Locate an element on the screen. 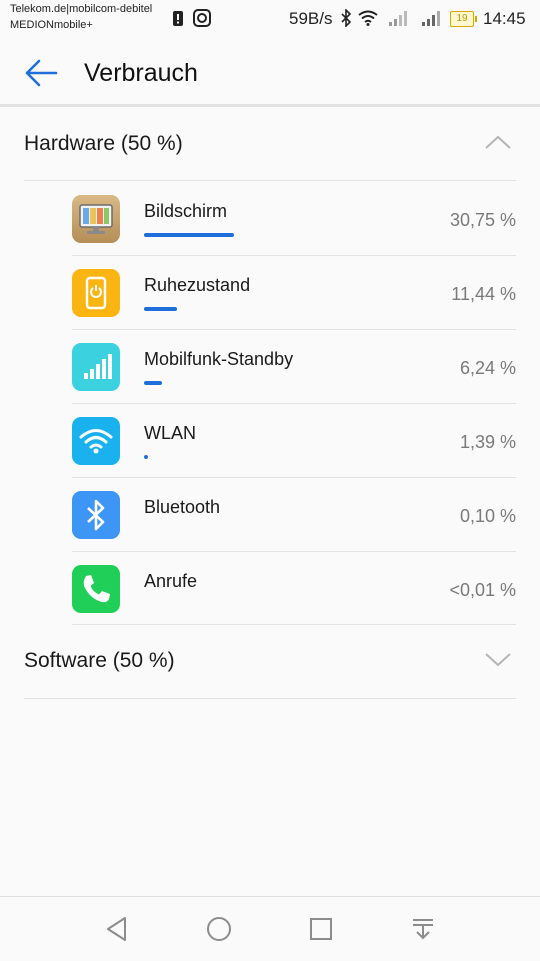  phone-icon is located at coordinates (96, 589).